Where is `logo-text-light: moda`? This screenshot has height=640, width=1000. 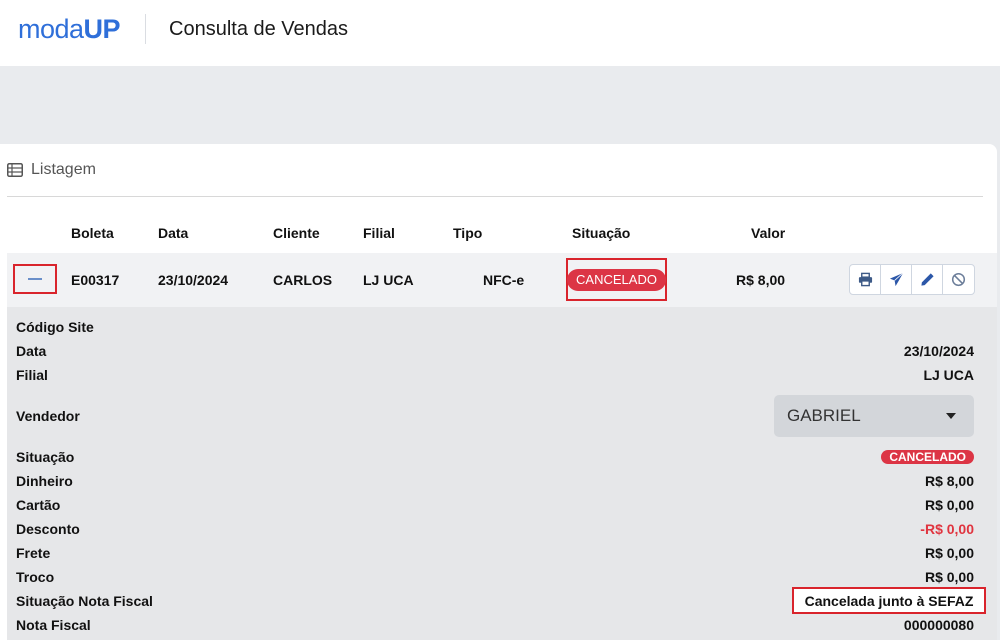 logo-text-light: moda is located at coordinates (51, 29).